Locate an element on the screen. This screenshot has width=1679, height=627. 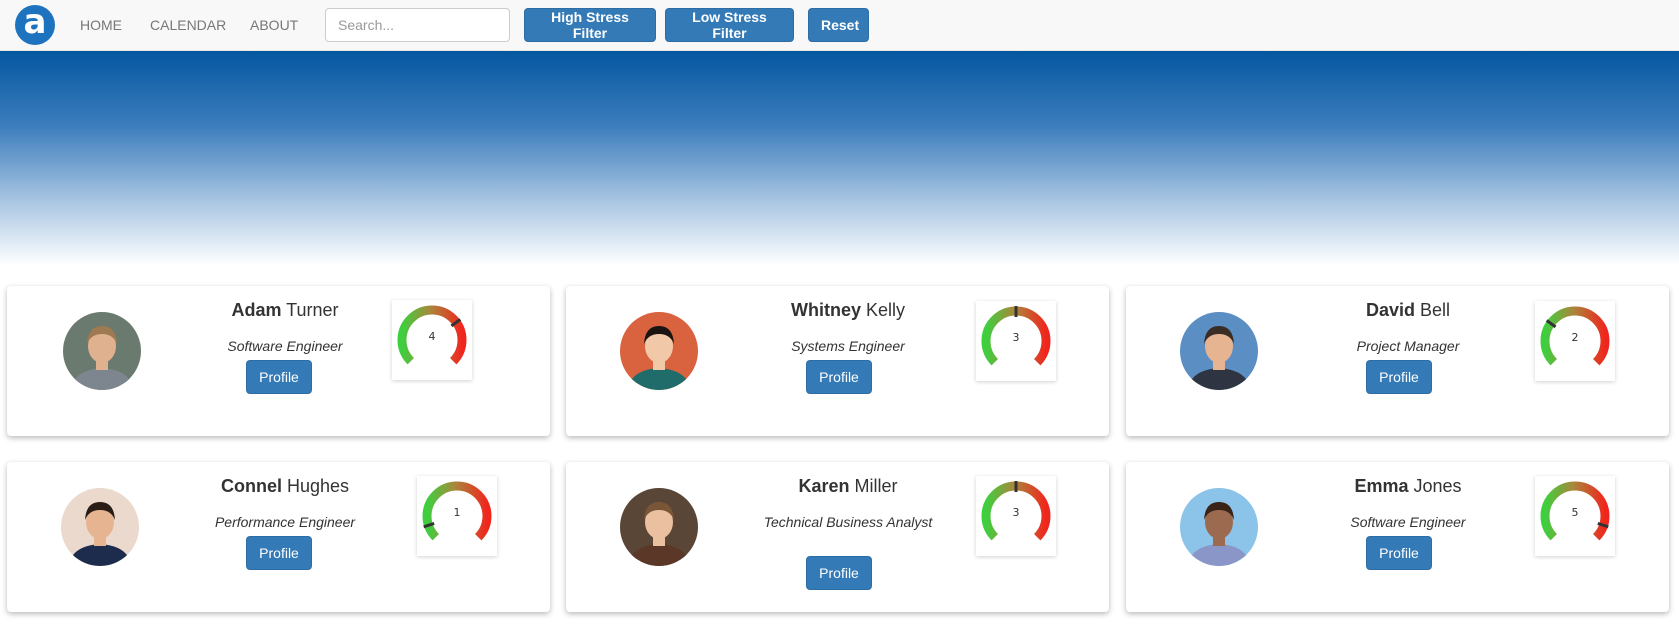
last-name: Hughes is located at coordinates (318, 486).